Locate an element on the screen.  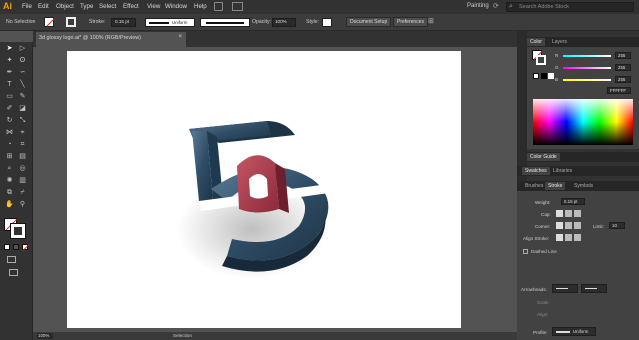
round-join-button is located at coordinates (568, 225).